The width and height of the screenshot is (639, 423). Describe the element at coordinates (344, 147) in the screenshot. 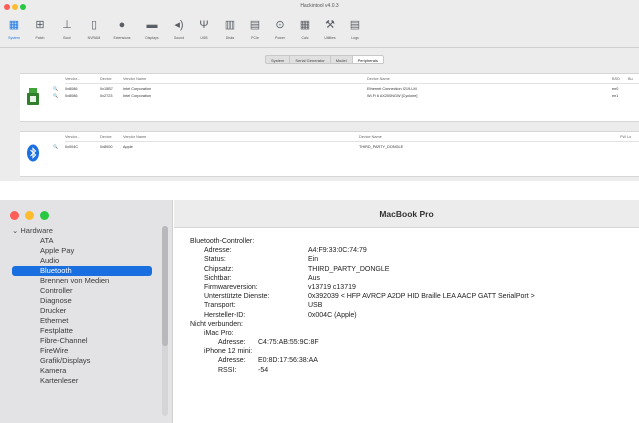

I see `table-row: 🔍 0x004C 0x8000 Apple THIRD_PARTY_DONGLE` at that location.